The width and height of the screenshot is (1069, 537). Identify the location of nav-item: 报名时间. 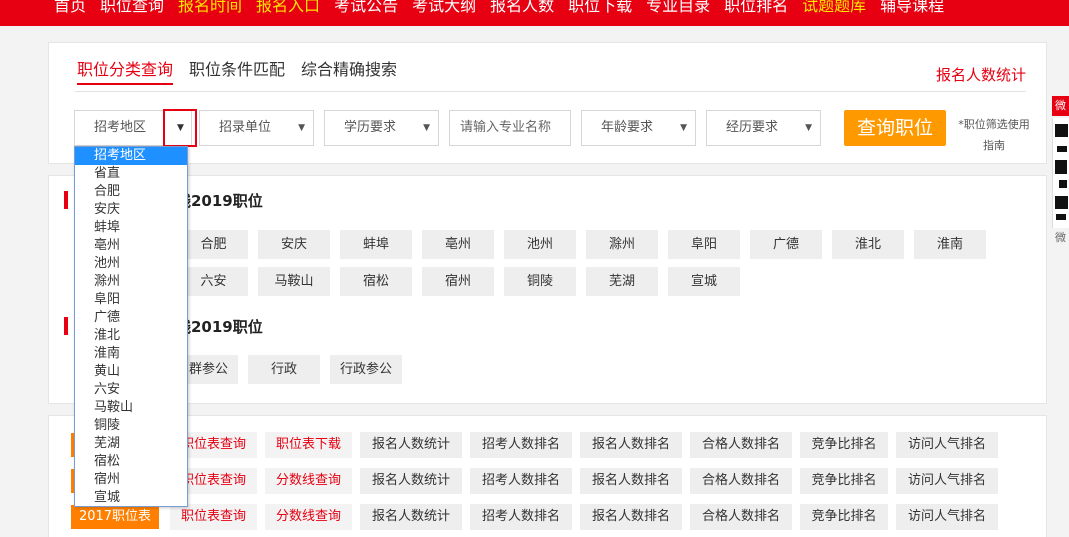
(210, 10).